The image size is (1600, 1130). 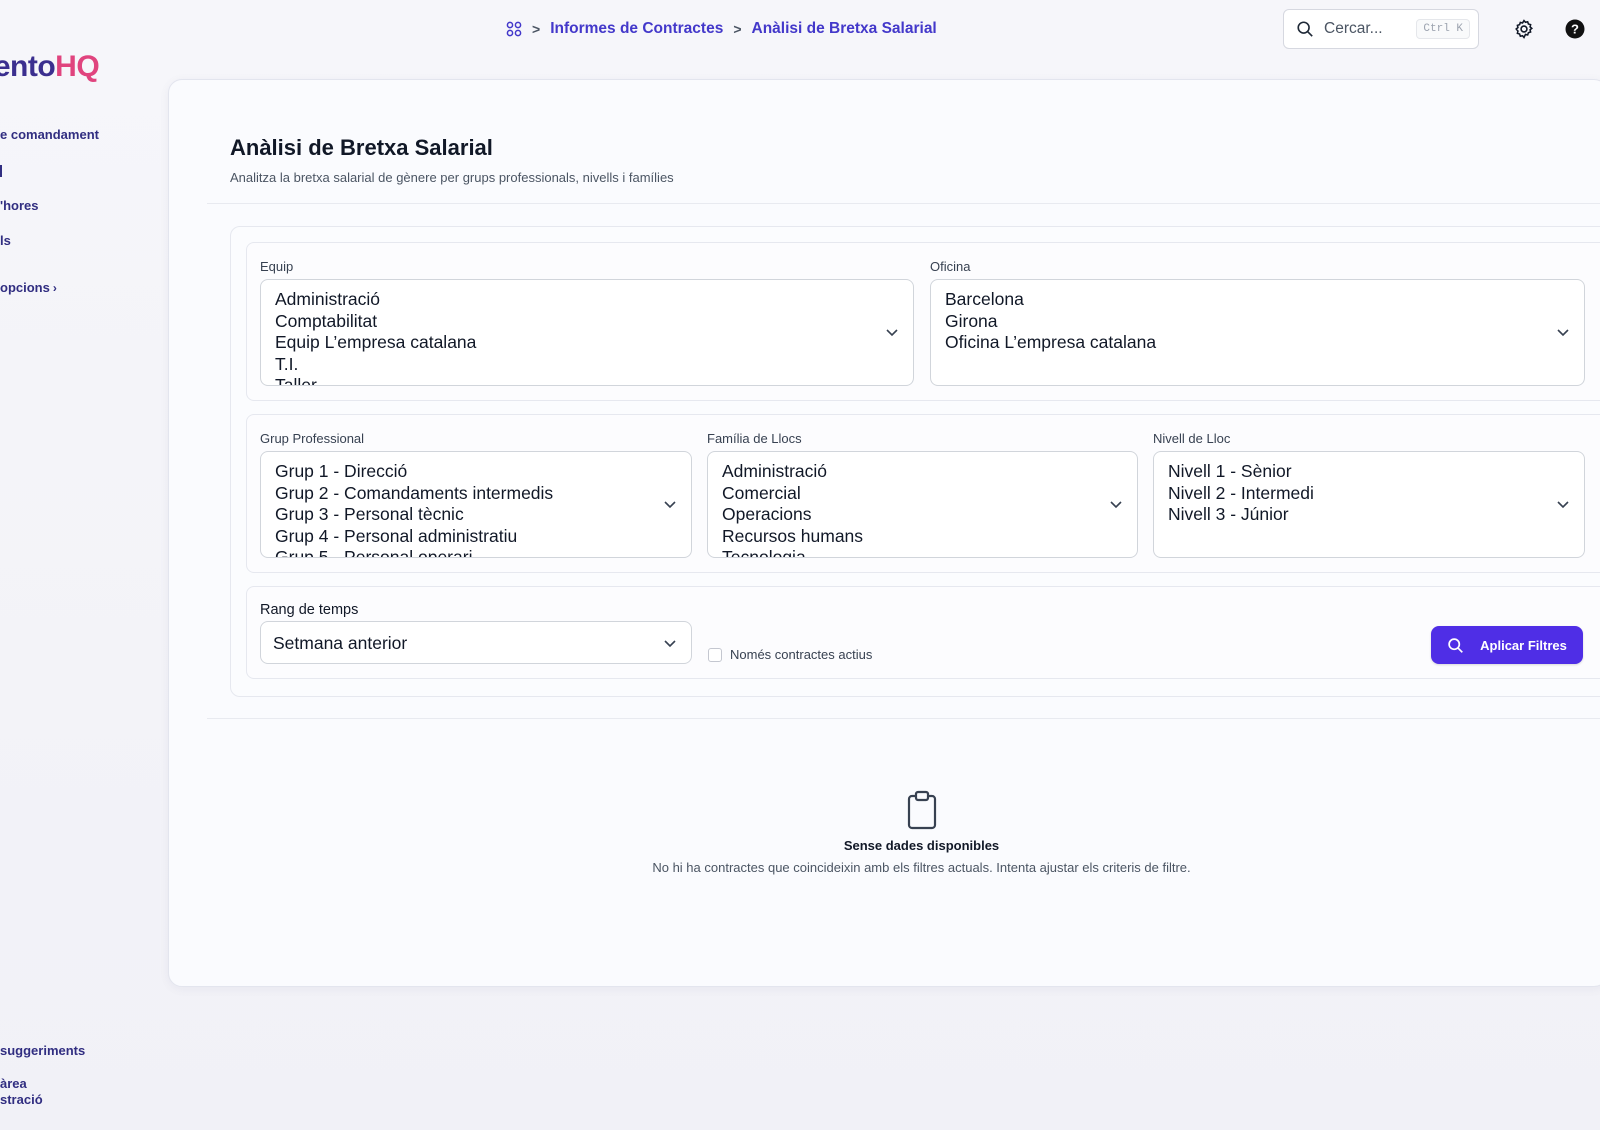 I want to click on sidebar-item-options: opcions ›, so click(x=28, y=287).